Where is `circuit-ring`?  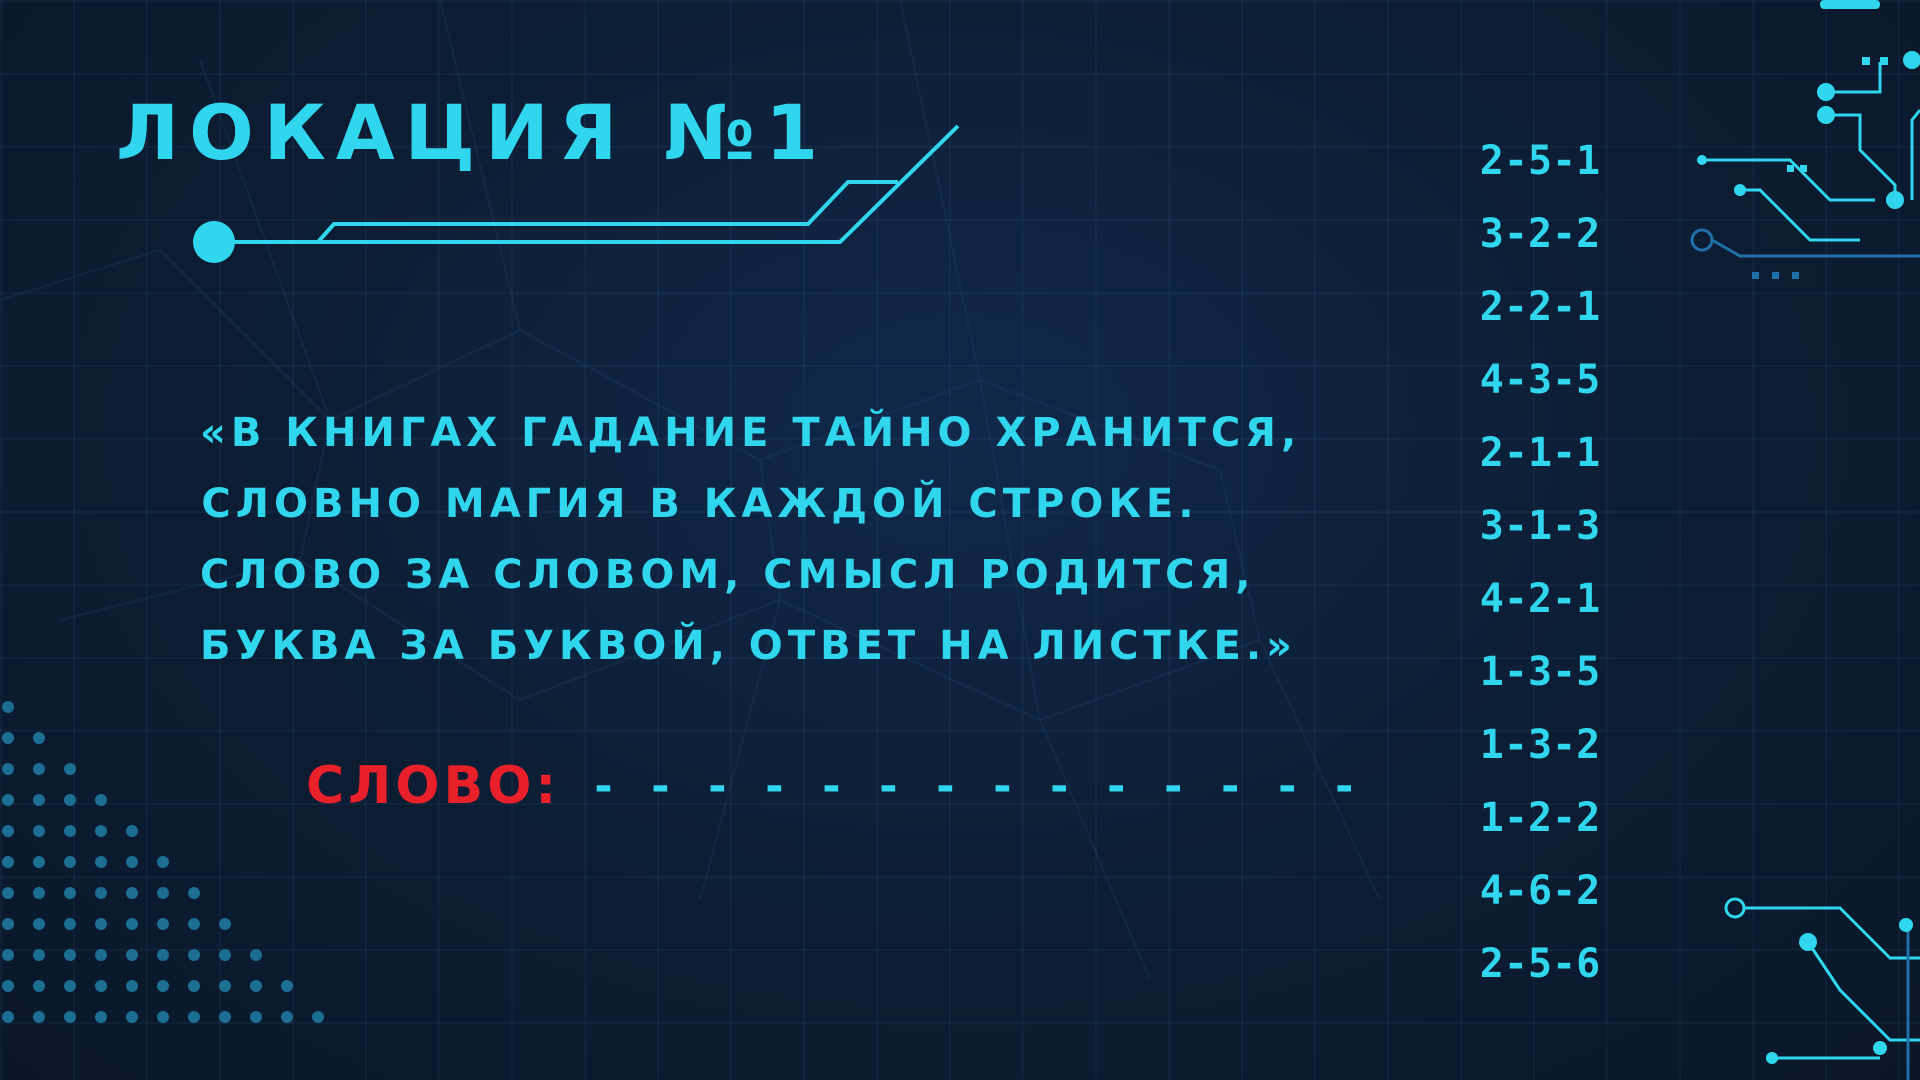
circuit-ring is located at coordinates (1702, 240).